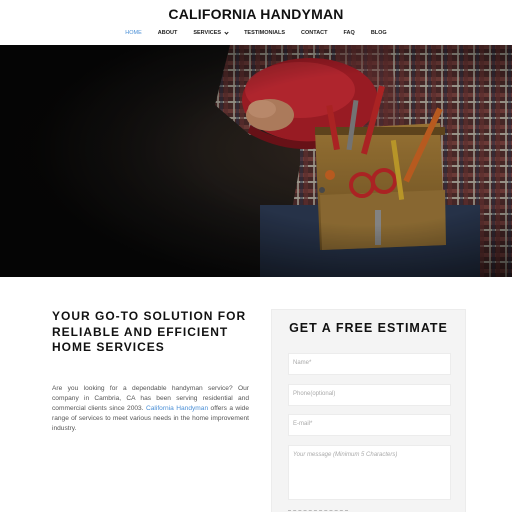  I want to click on nav-label: BLOG, so click(378, 33).